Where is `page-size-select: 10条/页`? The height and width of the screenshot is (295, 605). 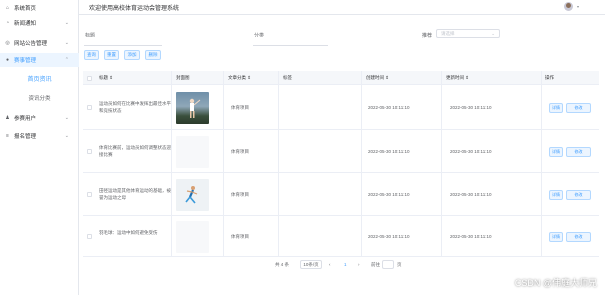 page-size-select: 10条/页 is located at coordinates (311, 264).